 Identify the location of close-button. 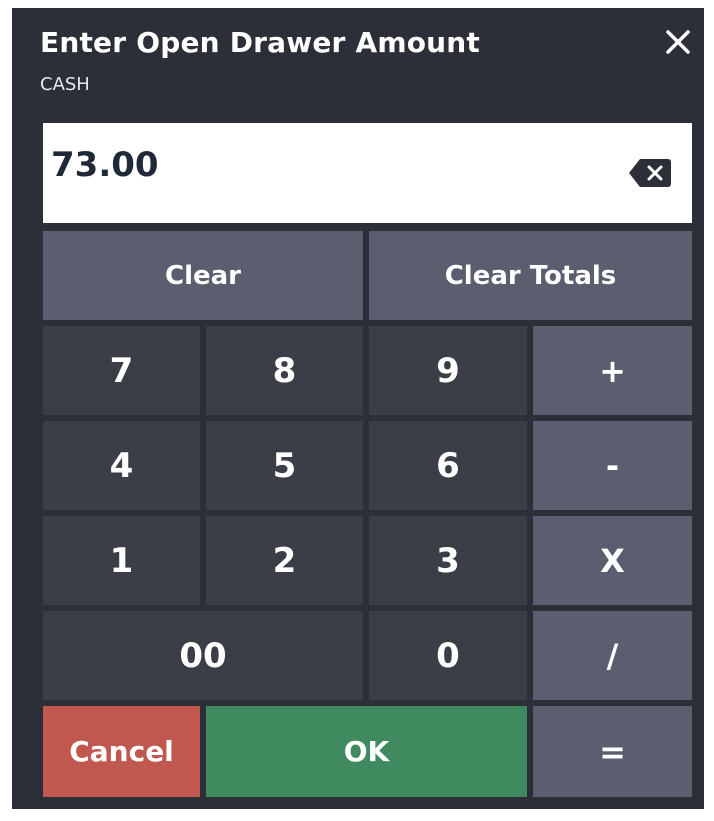
(678, 42).